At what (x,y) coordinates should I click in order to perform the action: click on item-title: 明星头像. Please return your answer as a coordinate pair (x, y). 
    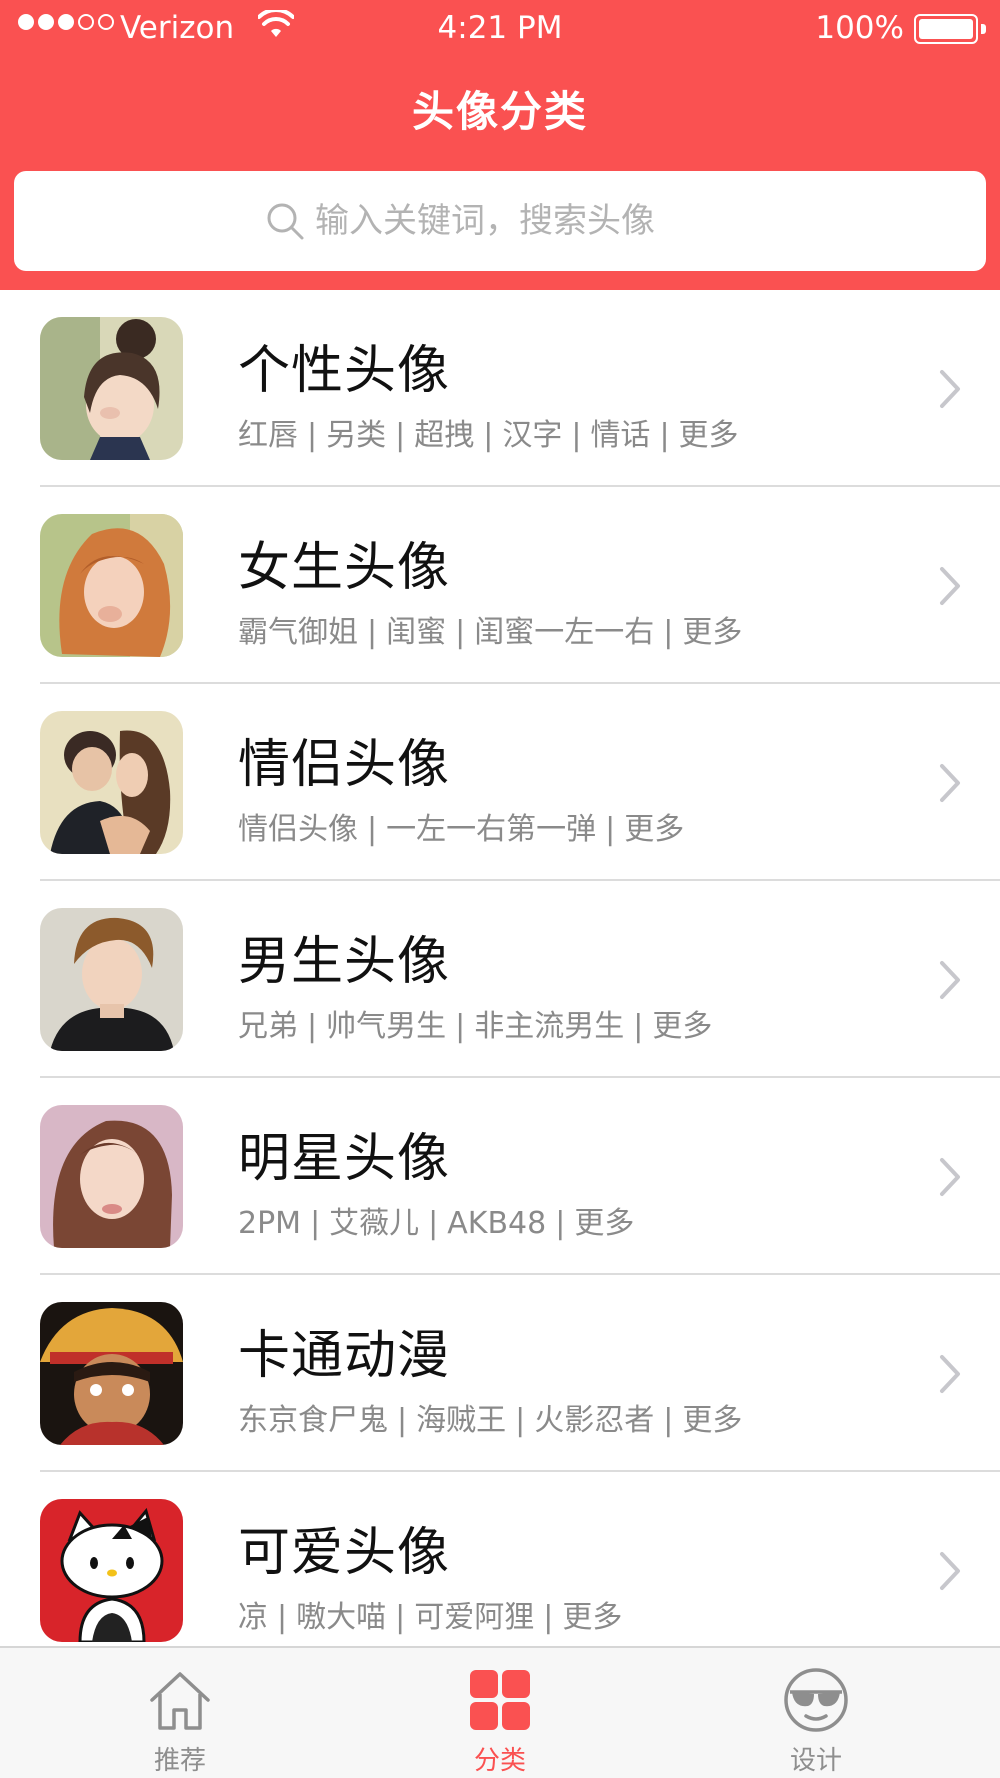
    Looking at the image, I should click on (344, 1159).